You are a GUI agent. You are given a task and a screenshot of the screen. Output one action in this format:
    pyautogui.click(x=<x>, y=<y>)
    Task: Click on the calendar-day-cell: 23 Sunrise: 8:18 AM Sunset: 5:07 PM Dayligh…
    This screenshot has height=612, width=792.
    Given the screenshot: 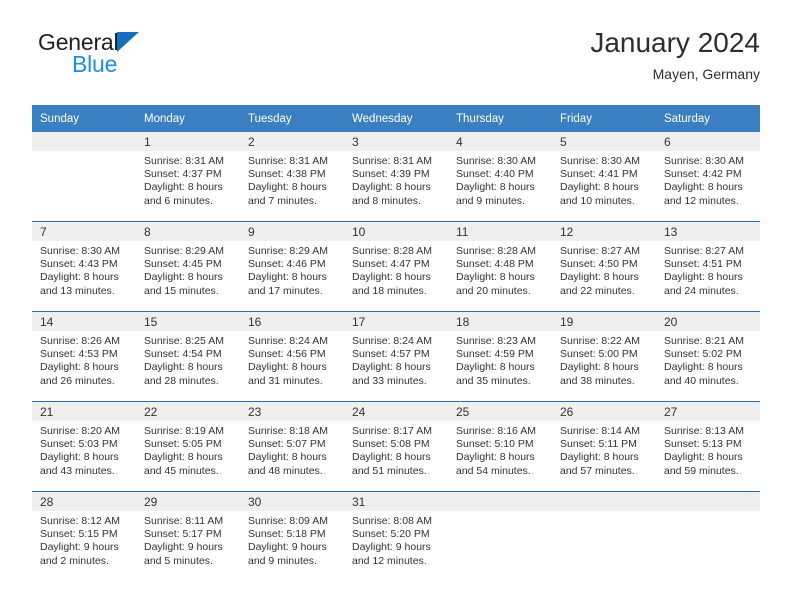 What is the action you would take?
    pyautogui.click(x=292, y=446)
    